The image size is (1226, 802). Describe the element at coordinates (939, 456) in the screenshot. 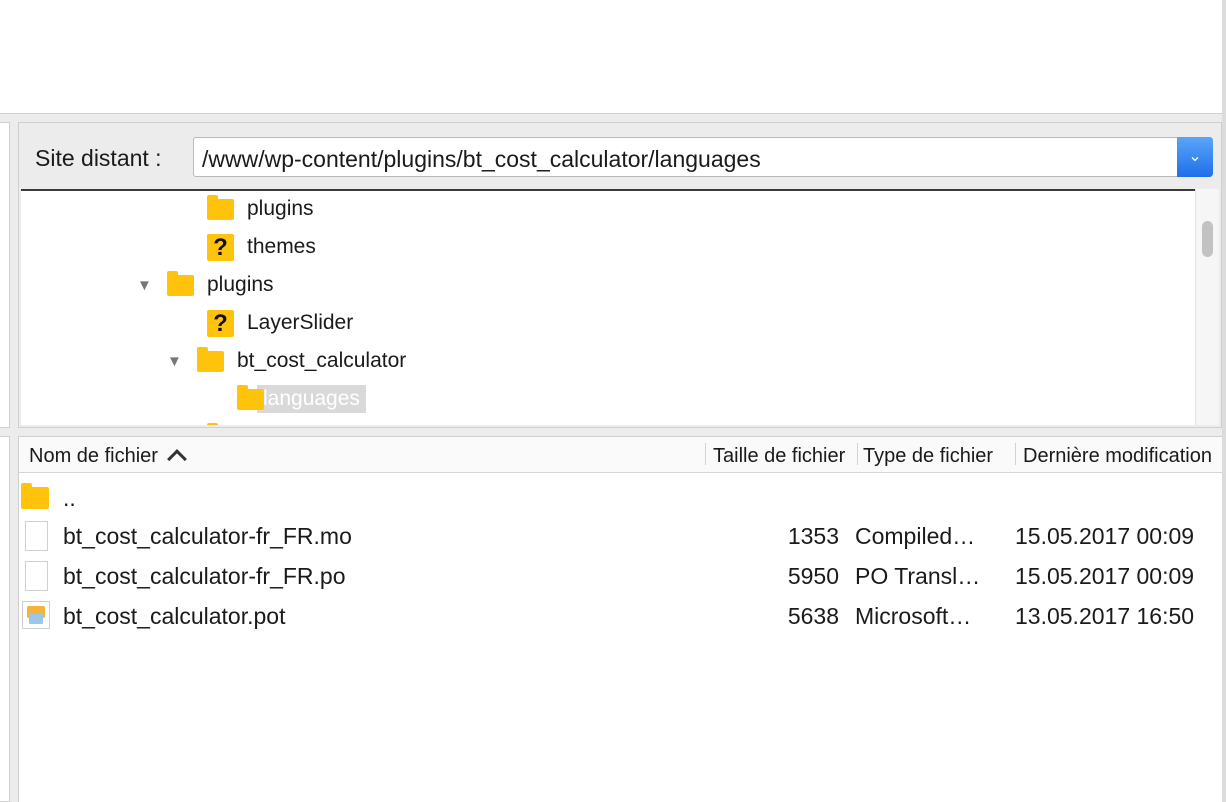

I see `column-header-filetype: Type de fichier` at that location.